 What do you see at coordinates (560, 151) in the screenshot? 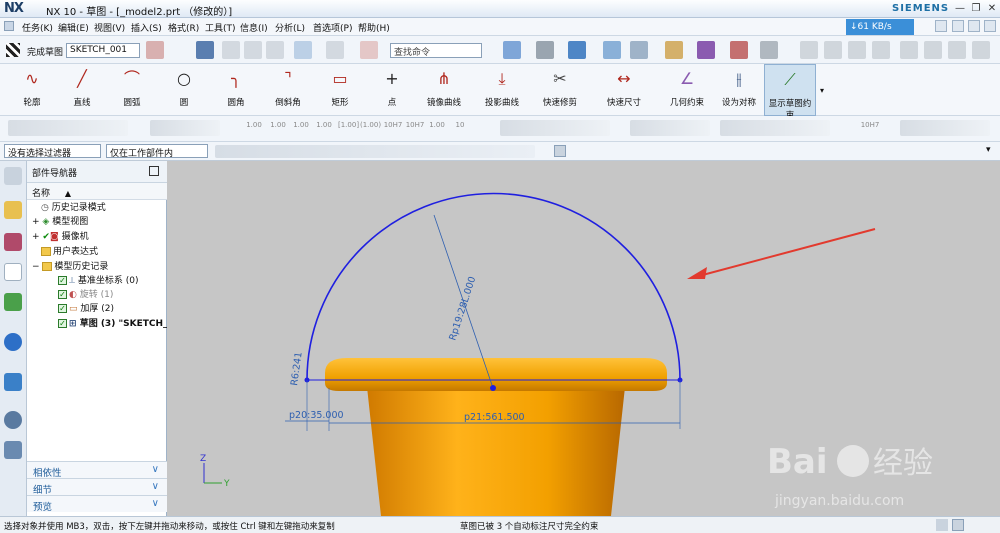
I see `snap-settings-icon` at bounding box center [560, 151].